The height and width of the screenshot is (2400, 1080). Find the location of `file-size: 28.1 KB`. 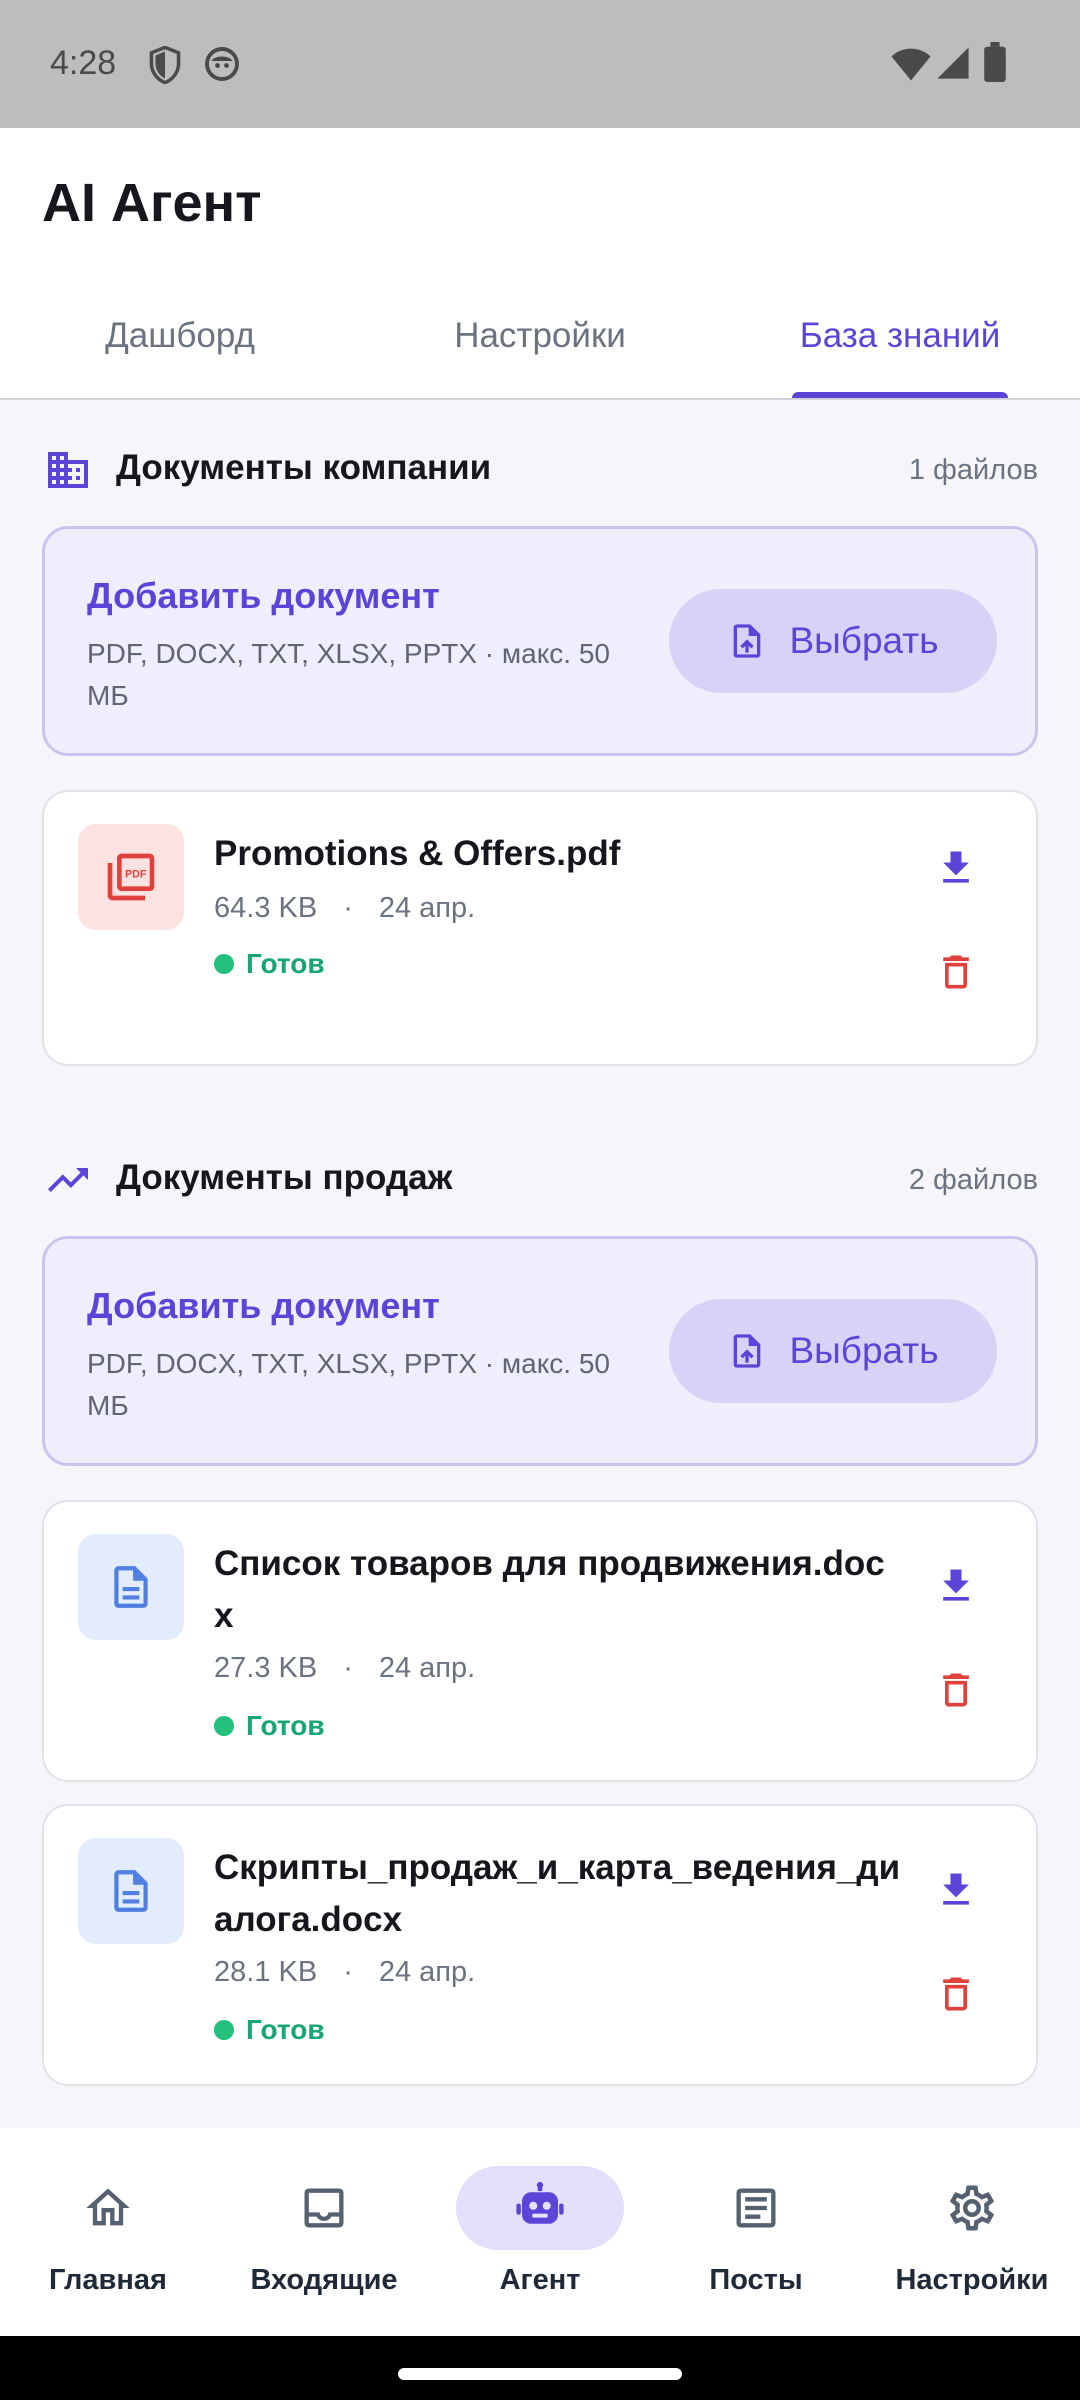

file-size: 28.1 KB is located at coordinates (266, 1972).